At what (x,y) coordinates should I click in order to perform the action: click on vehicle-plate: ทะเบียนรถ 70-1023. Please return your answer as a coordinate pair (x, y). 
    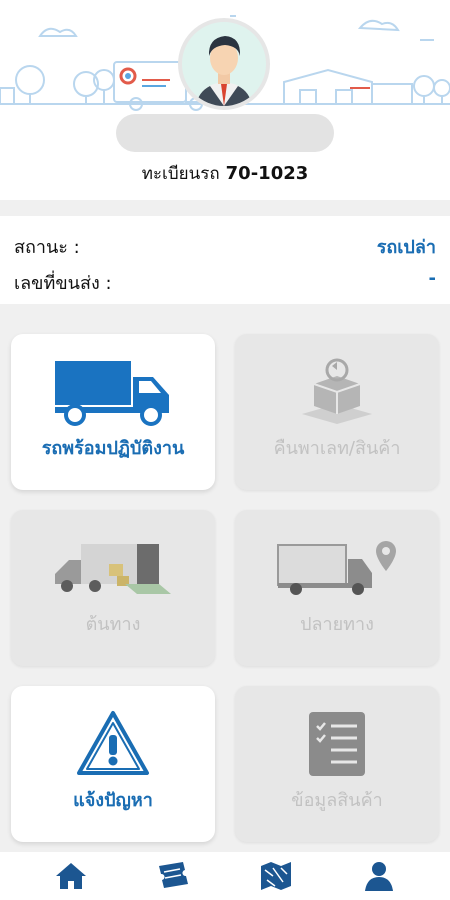
    Looking at the image, I should click on (225, 173).